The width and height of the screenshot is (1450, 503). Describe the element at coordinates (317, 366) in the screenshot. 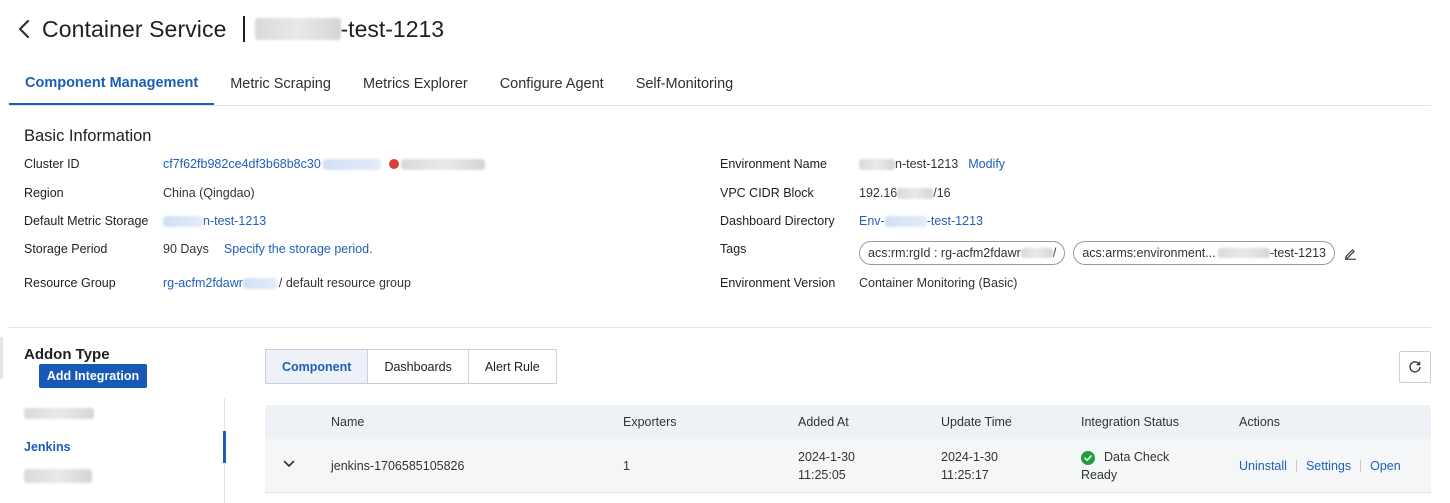

I see `subtab-component: Component` at that location.